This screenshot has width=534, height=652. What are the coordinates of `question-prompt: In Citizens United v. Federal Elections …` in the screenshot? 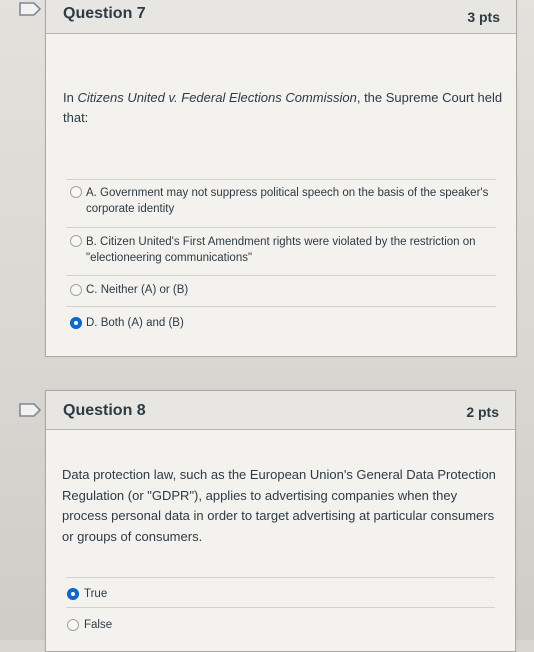 It's located at (283, 107).